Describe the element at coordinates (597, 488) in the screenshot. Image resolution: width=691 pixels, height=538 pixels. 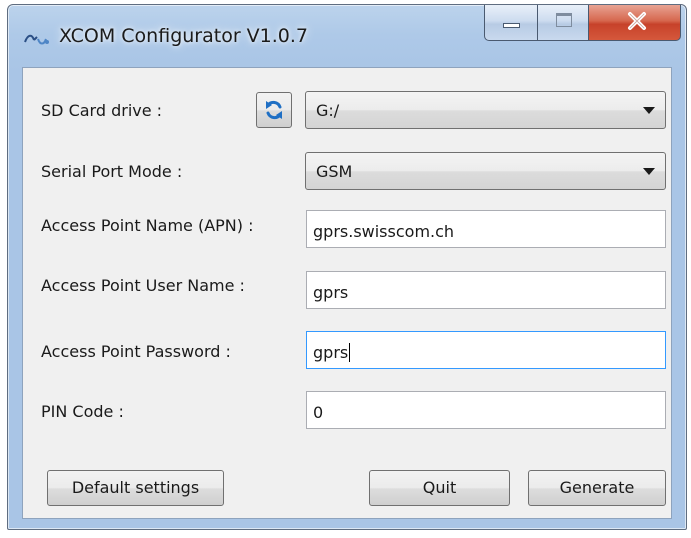
I see `generate-button: Generate` at that location.